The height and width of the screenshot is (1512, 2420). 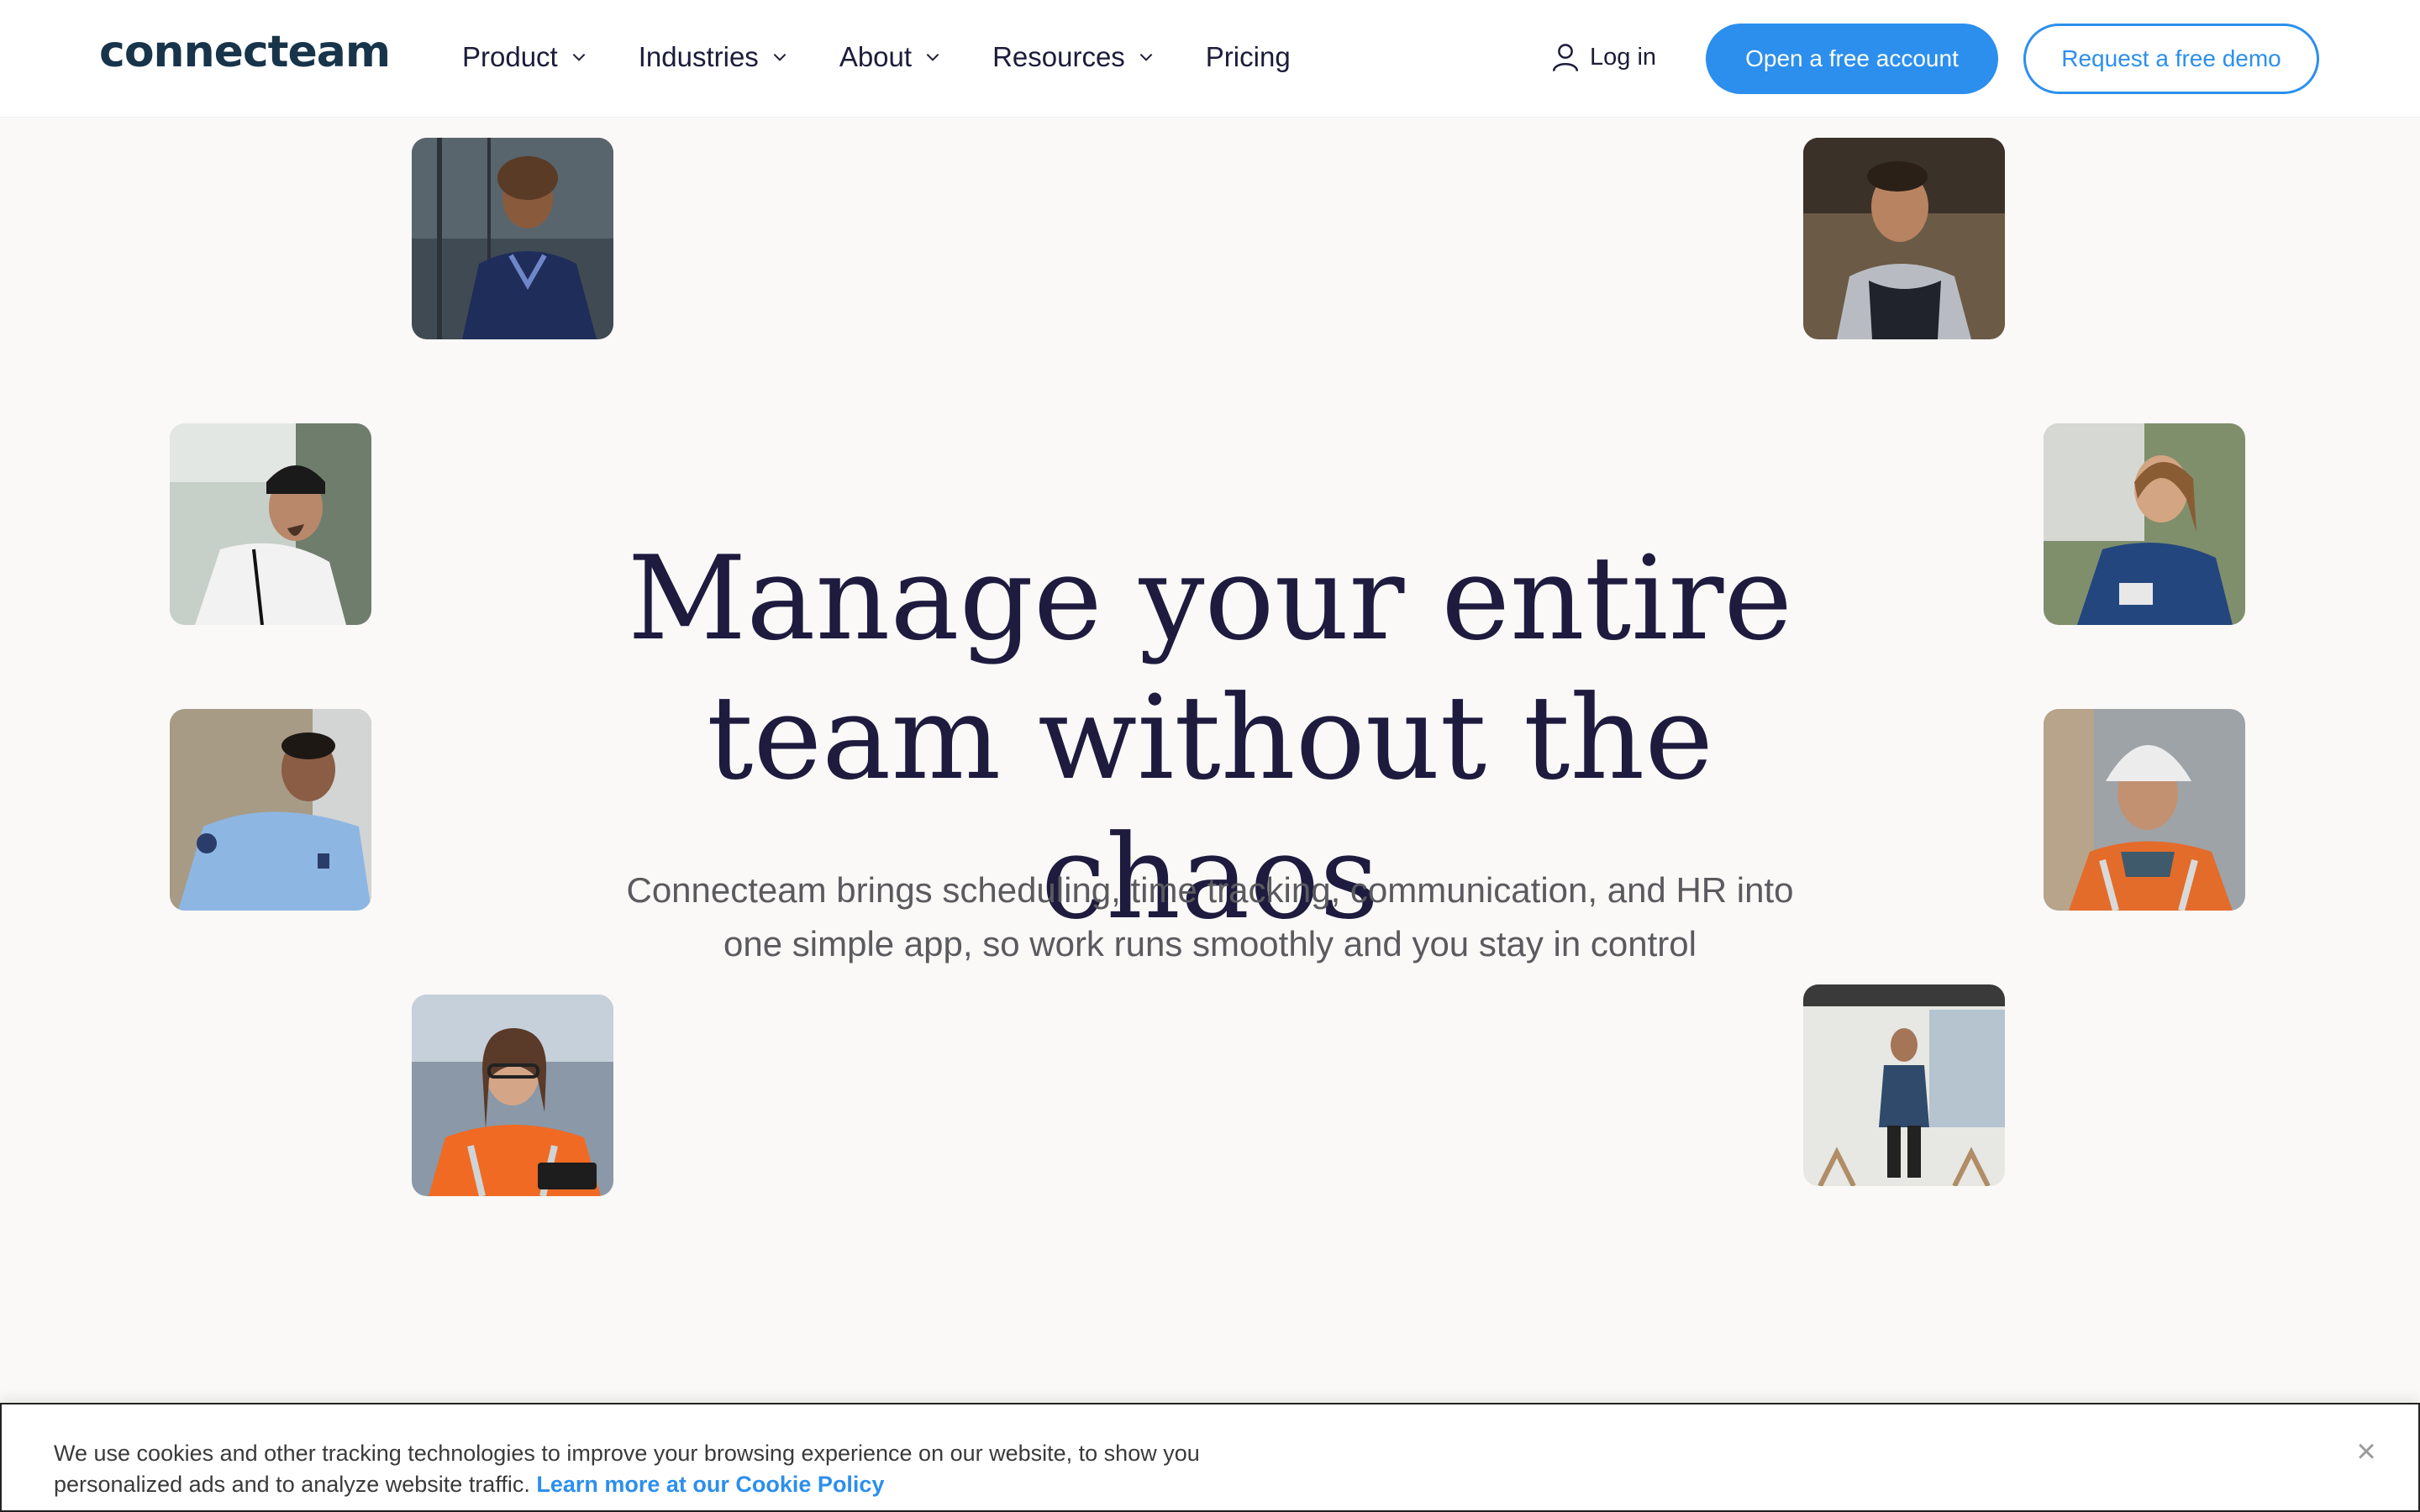 I want to click on photo-man-office-space, so click(x=1904, y=1085).